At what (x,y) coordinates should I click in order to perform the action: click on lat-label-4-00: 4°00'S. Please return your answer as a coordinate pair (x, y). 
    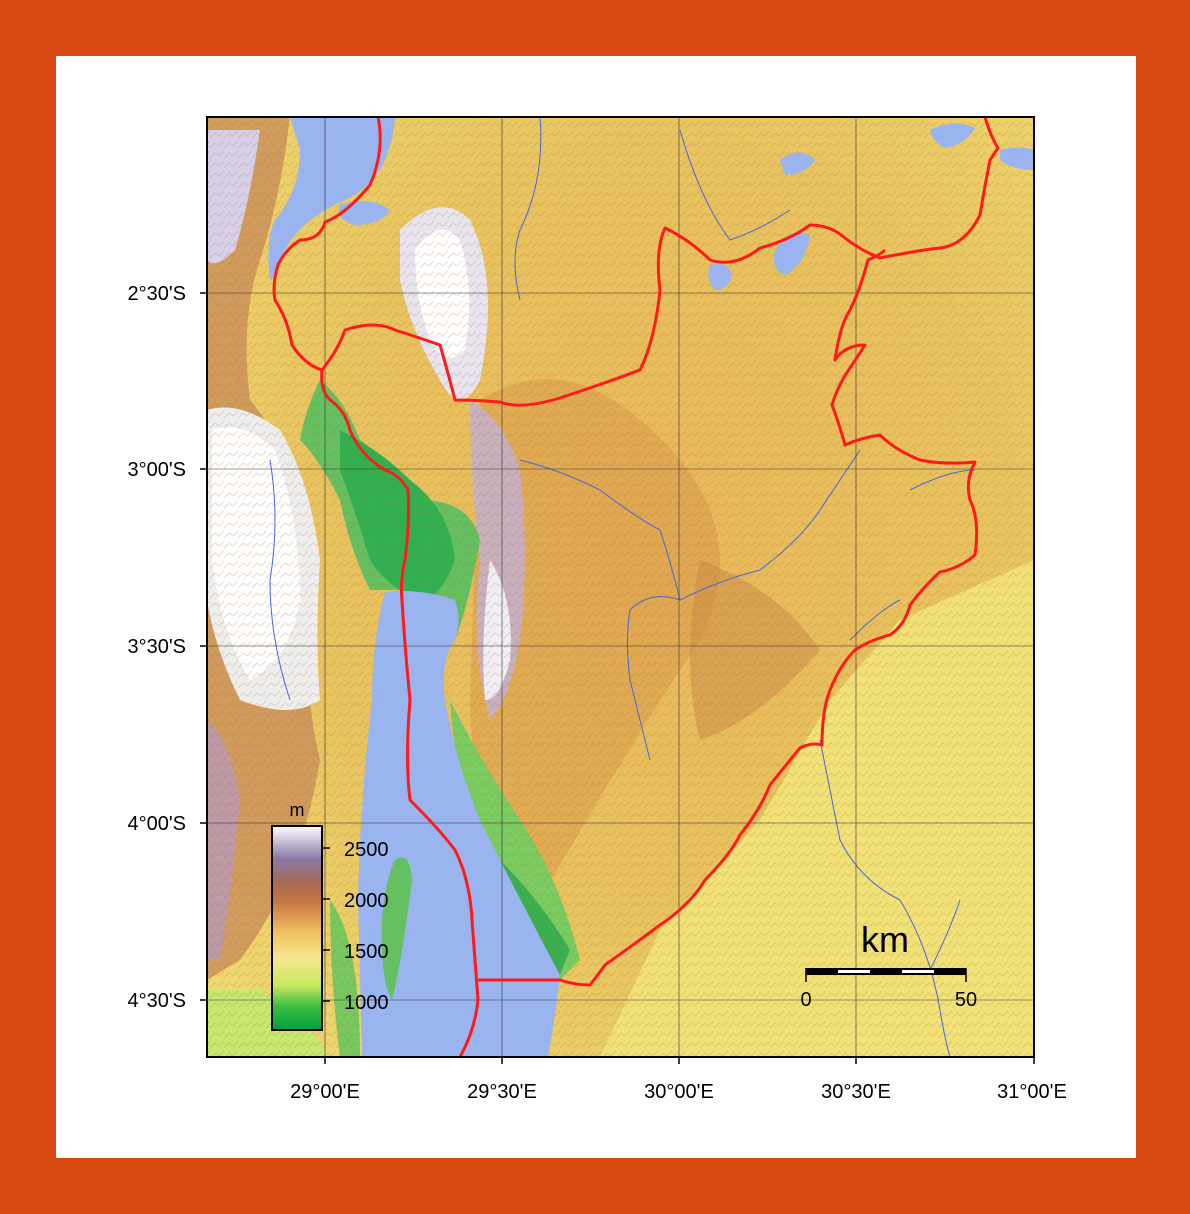
    Looking at the image, I should click on (156, 824).